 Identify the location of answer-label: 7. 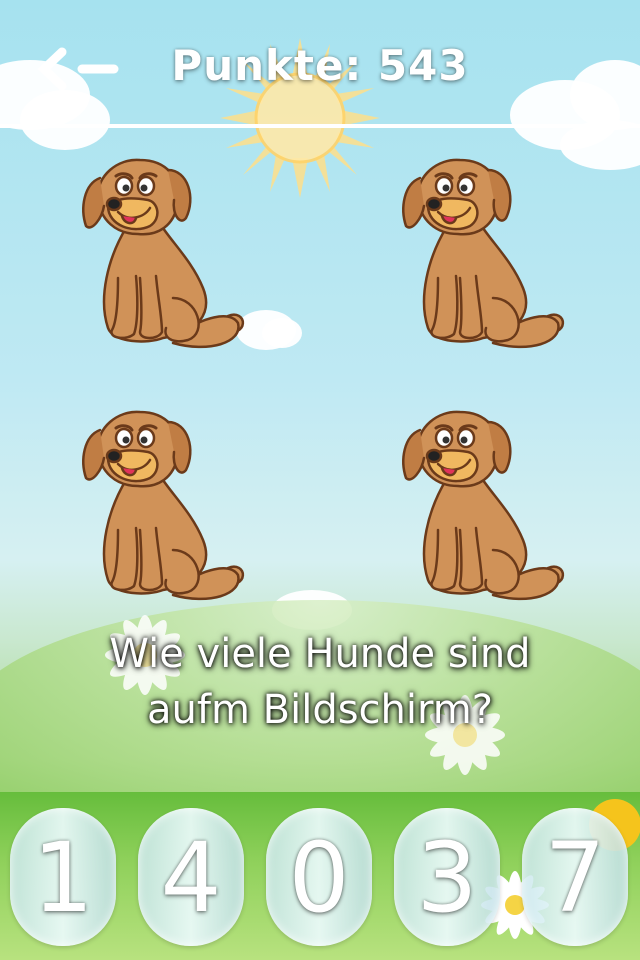
(575, 878).